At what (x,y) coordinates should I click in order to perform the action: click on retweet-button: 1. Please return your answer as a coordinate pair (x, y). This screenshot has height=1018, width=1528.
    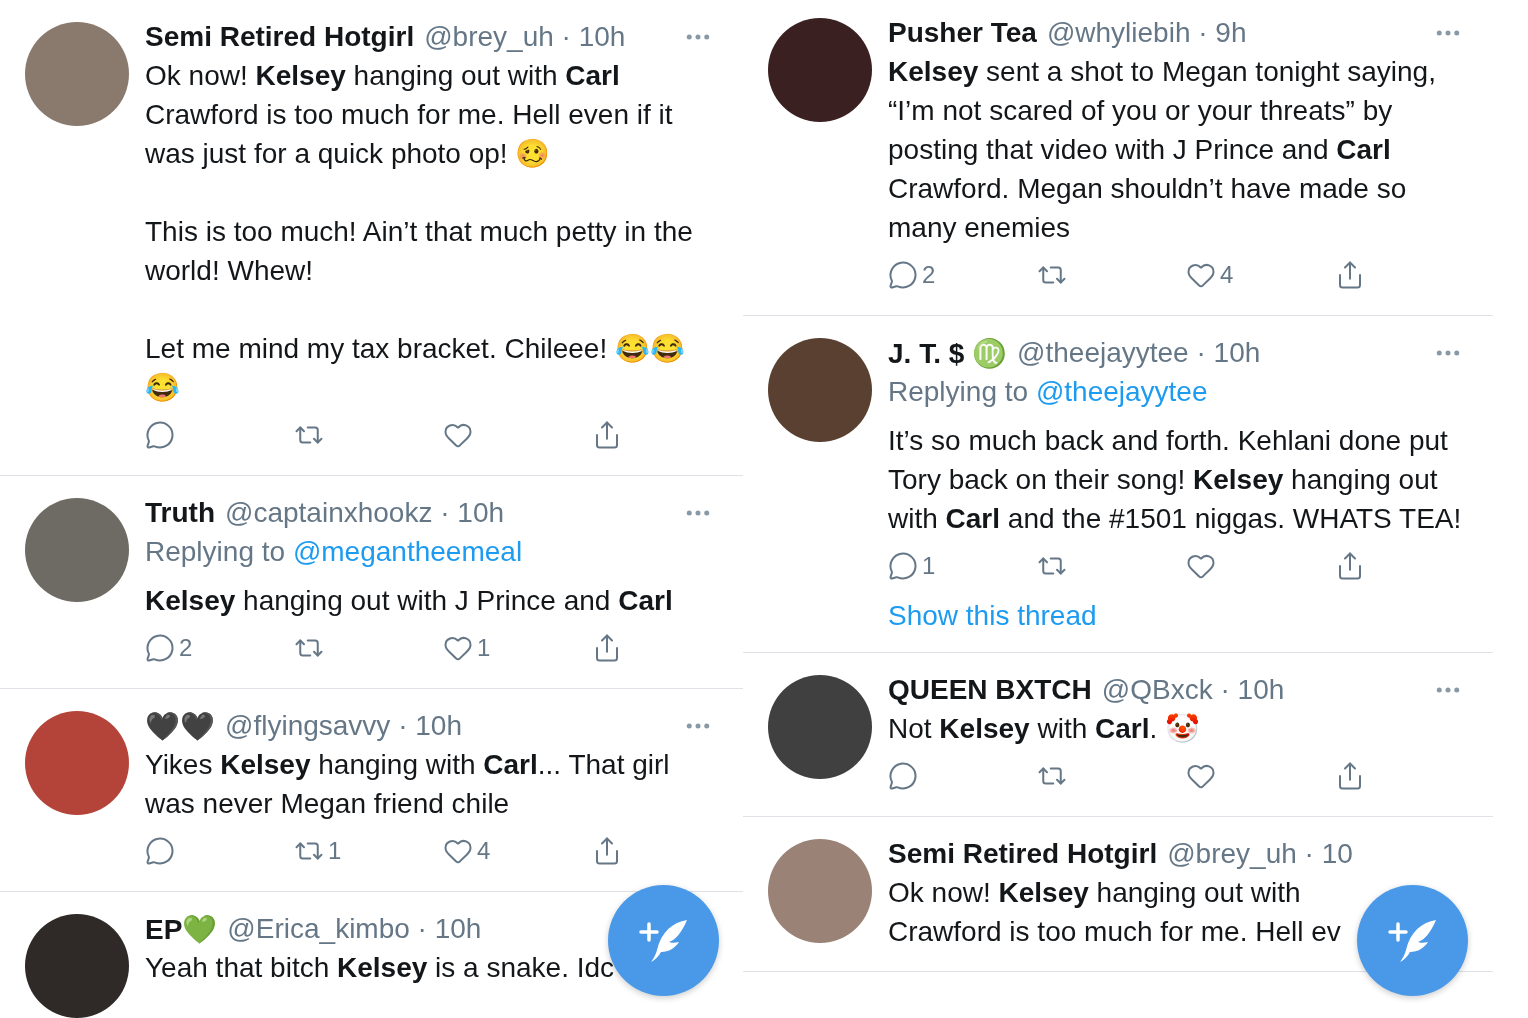
    Looking at the image, I should click on (318, 851).